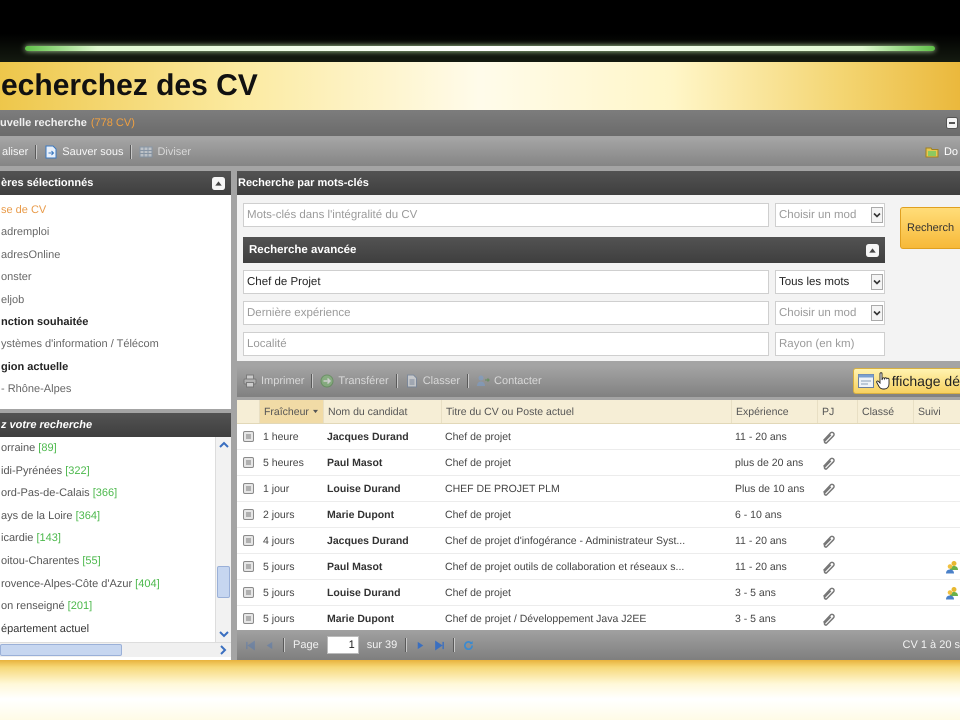 The width and height of the screenshot is (960, 720). I want to click on search-field: Localité, so click(506, 344).